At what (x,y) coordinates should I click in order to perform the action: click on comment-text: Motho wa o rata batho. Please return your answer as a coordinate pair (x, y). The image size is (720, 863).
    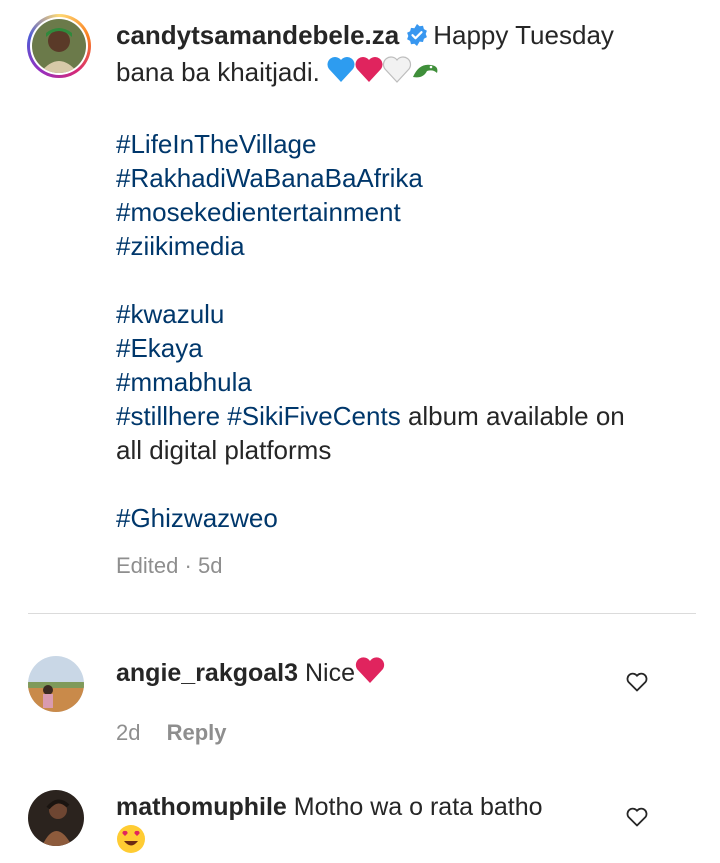
    Looking at the image, I should click on (418, 807).